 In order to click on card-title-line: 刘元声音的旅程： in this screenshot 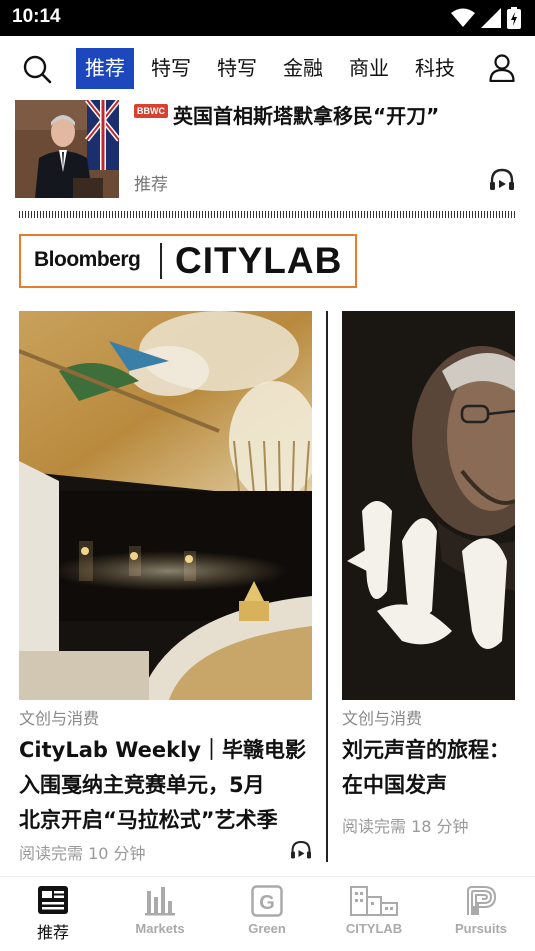, I will do `click(426, 750)`.